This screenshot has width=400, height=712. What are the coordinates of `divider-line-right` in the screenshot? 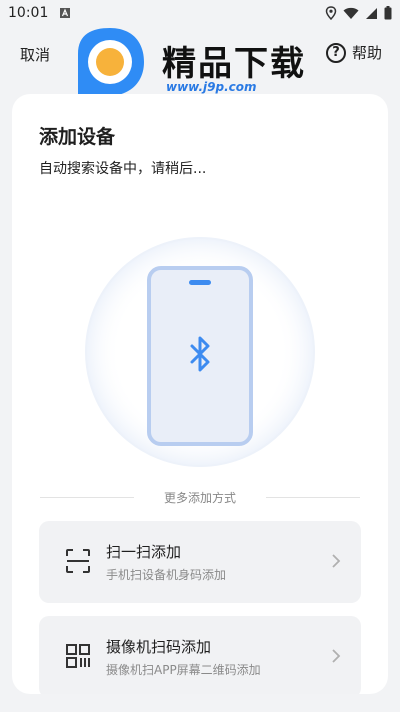 It's located at (313, 497).